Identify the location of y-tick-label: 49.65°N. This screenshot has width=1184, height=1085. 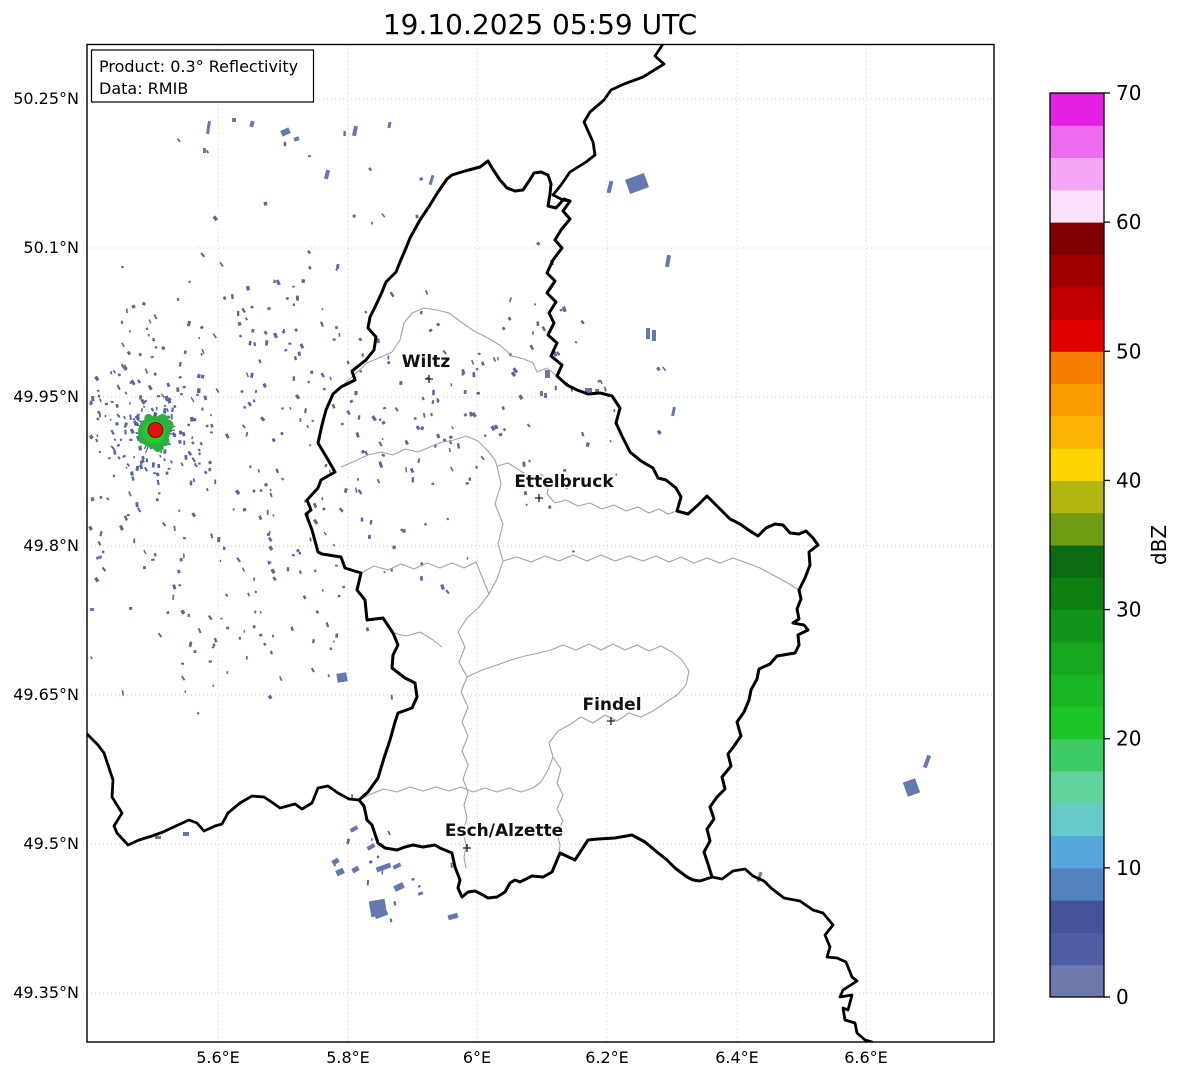
(46, 694).